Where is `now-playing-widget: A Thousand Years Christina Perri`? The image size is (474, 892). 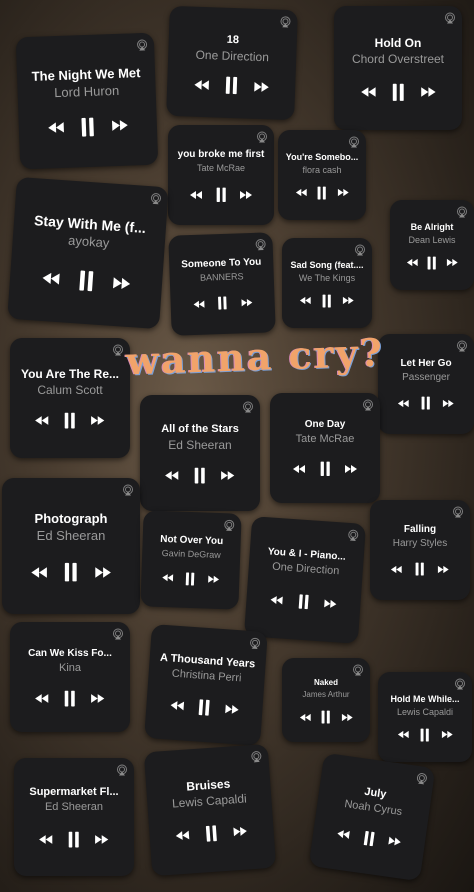 now-playing-widget: A Thousand Years Christina Perri is located at coordinates (206, 685).